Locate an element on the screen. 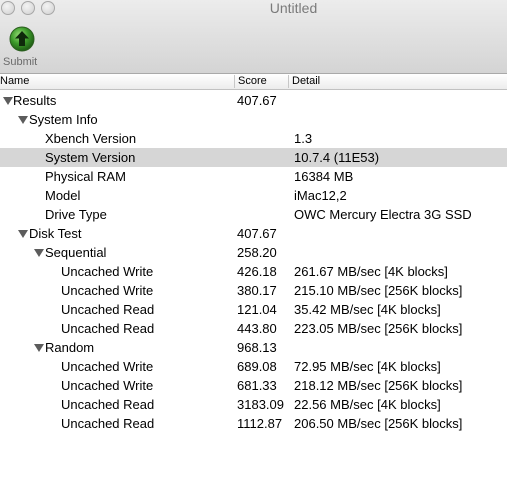  outline-row: System Version 10.7.4 (11E53) is located at coordinates (253, 157).